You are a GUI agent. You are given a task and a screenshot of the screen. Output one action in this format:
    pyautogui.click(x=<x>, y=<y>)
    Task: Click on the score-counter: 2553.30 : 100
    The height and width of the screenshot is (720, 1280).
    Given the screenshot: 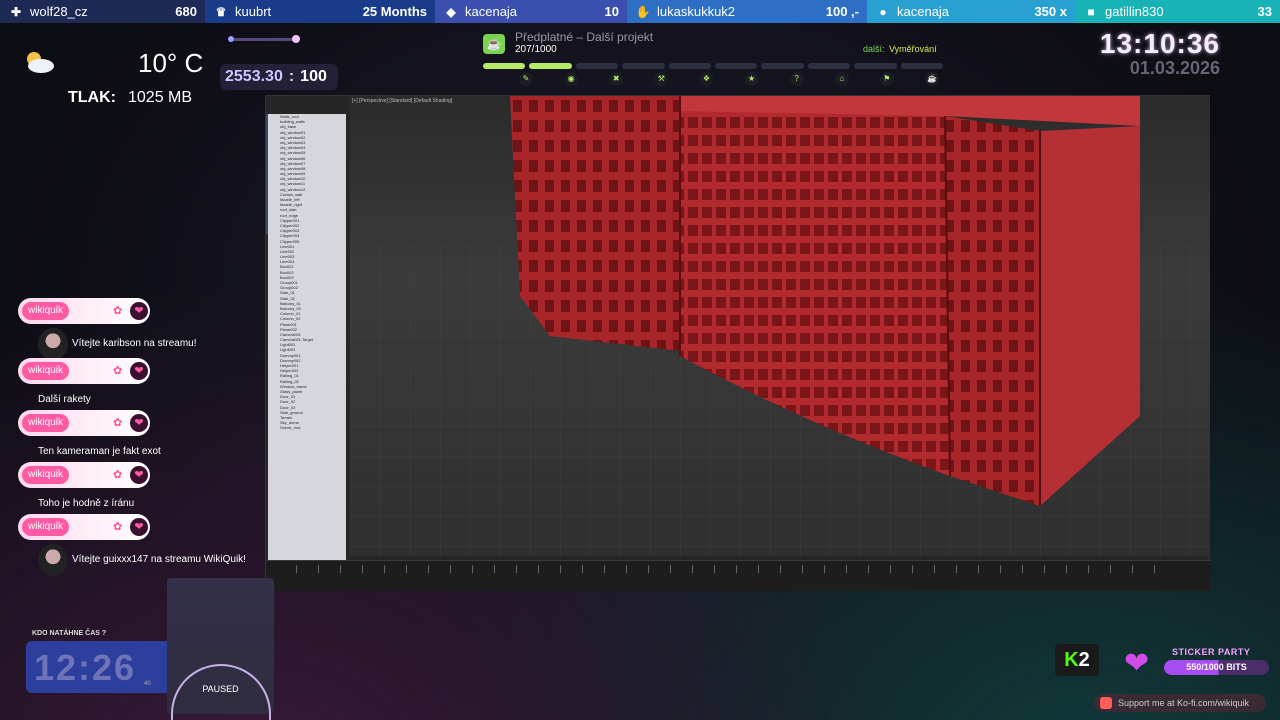 What is the action you would take?
    pyautogui.click(x=279, y=77)
    